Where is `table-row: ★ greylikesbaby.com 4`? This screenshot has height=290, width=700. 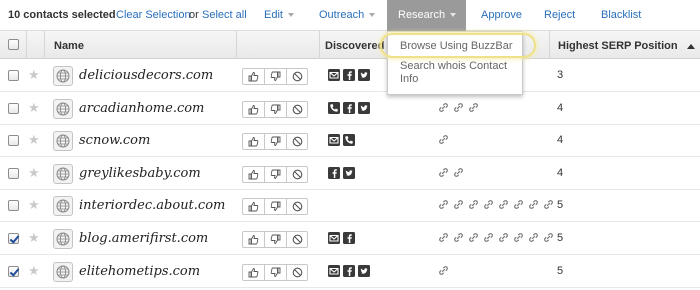
table-row: ★ greylikesbaby.com 4 is located at coordinates (350, 174).